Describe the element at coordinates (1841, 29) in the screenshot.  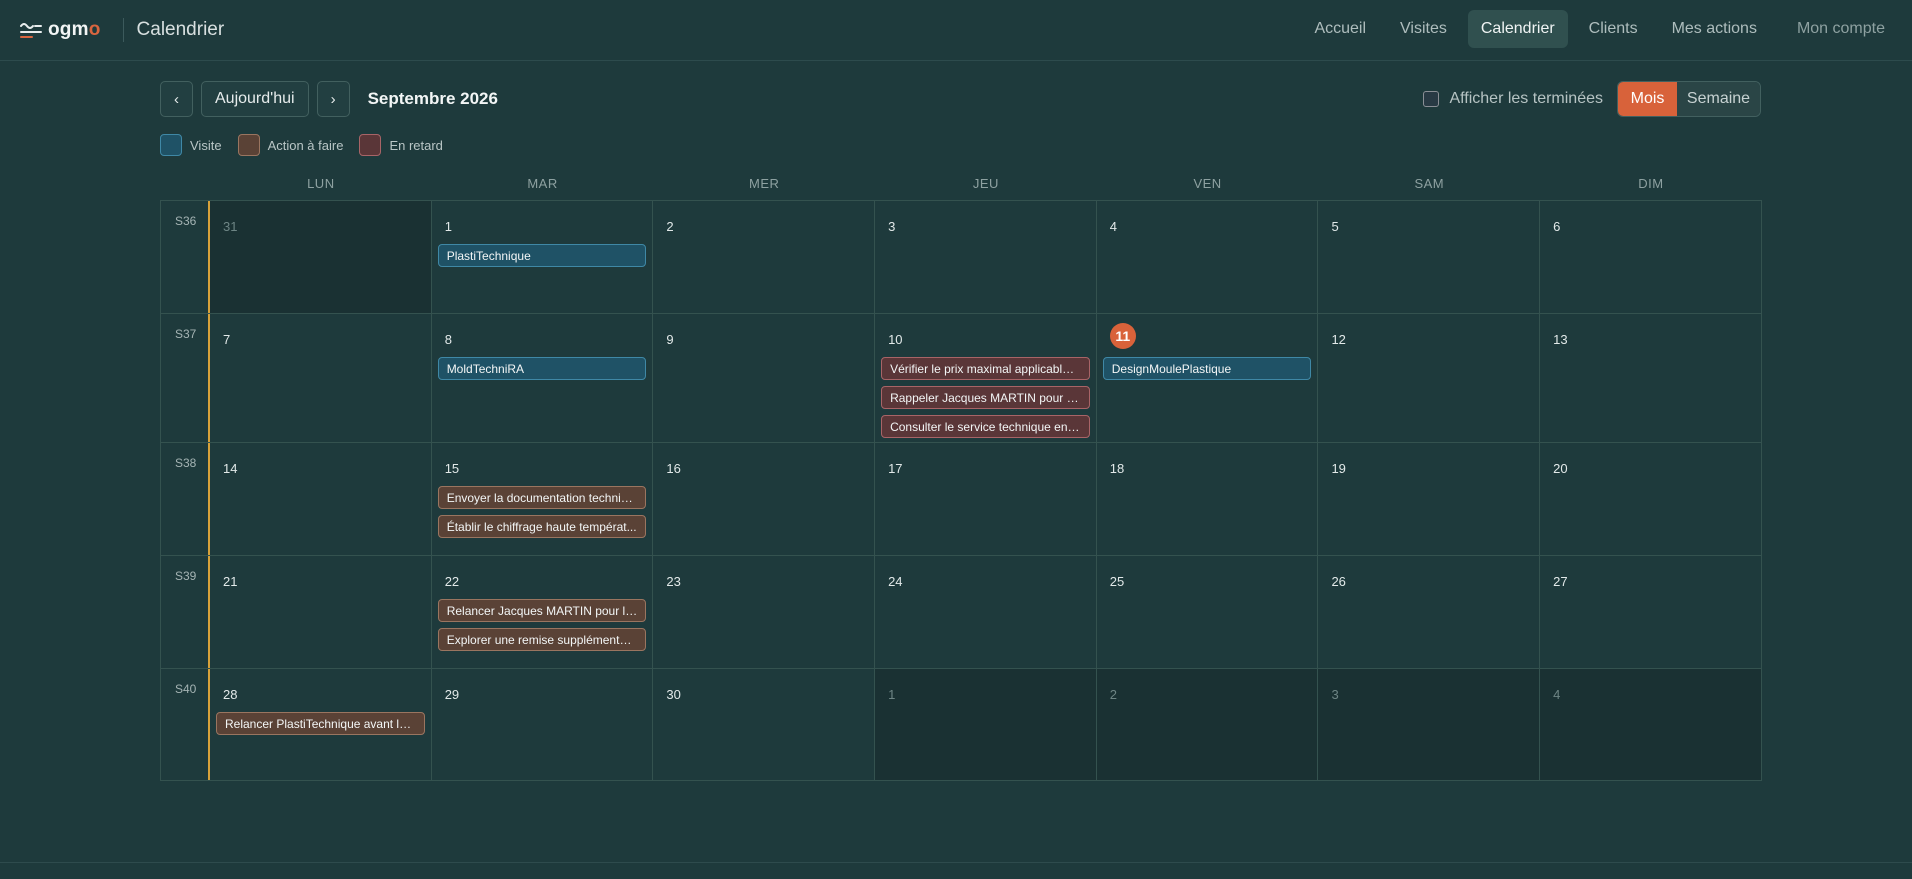
I see `nav-mon-compte: Mon compte` at that location.